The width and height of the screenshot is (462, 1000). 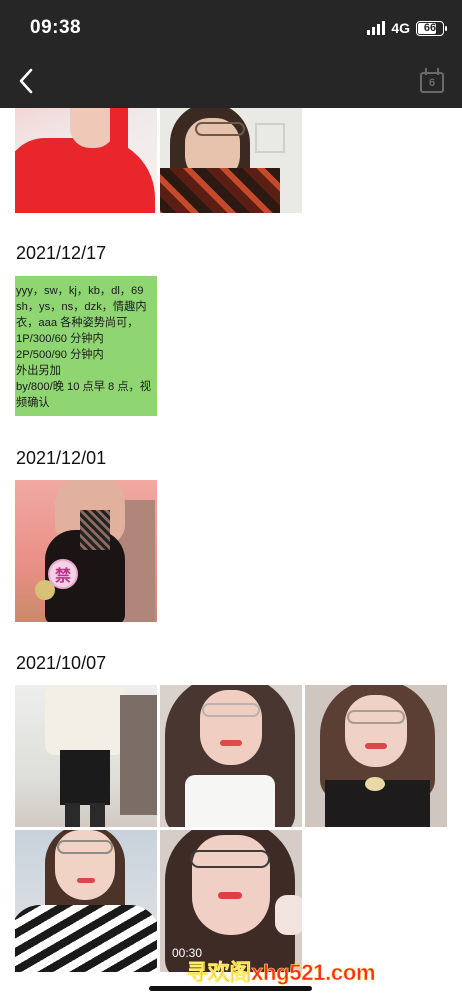 I want to click on battery-level: 66, so click(x=430, y=28).